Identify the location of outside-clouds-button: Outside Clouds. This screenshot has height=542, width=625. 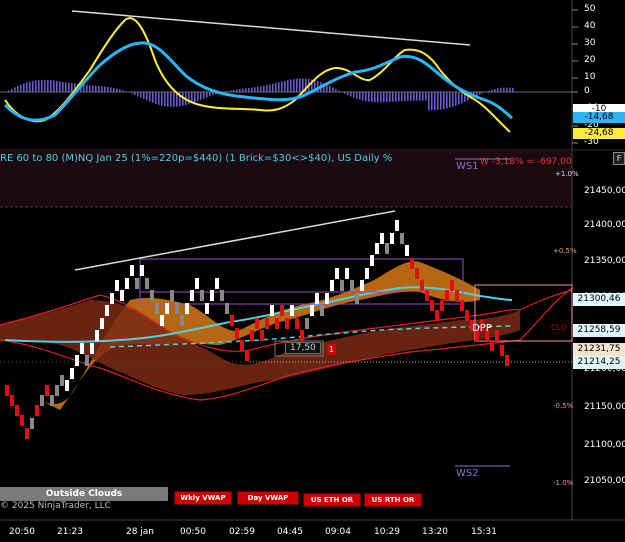
(84, 494).